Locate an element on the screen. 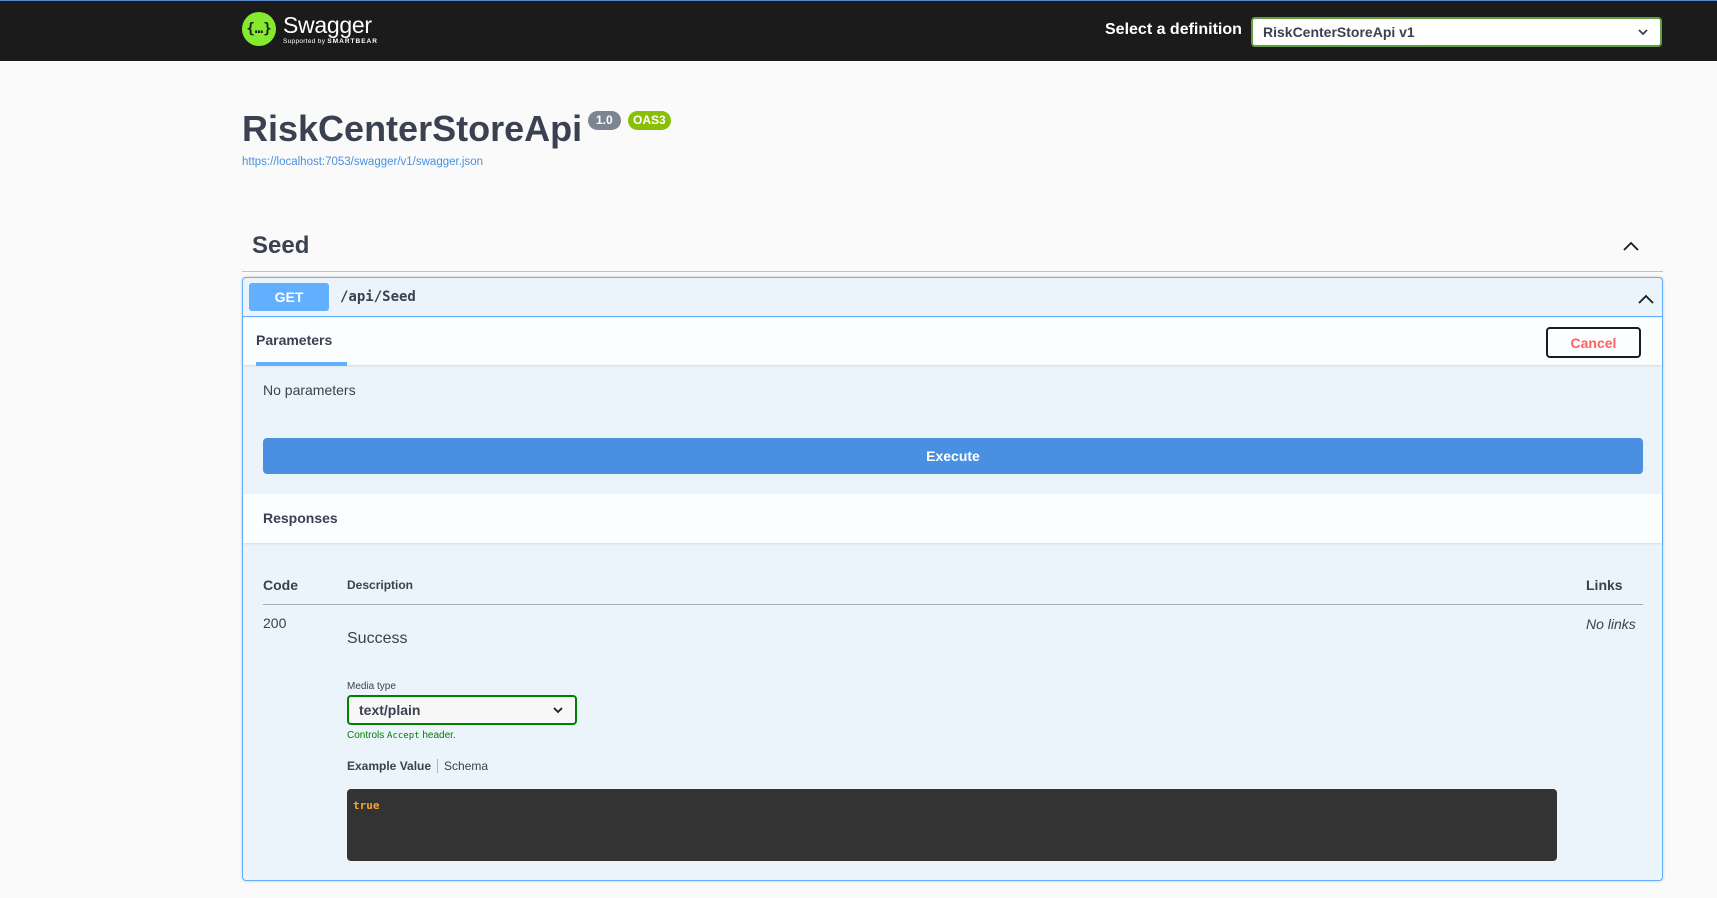 This screenshot has width=1717, height=898. method-badge: GET is located at coordinates (289, 297).